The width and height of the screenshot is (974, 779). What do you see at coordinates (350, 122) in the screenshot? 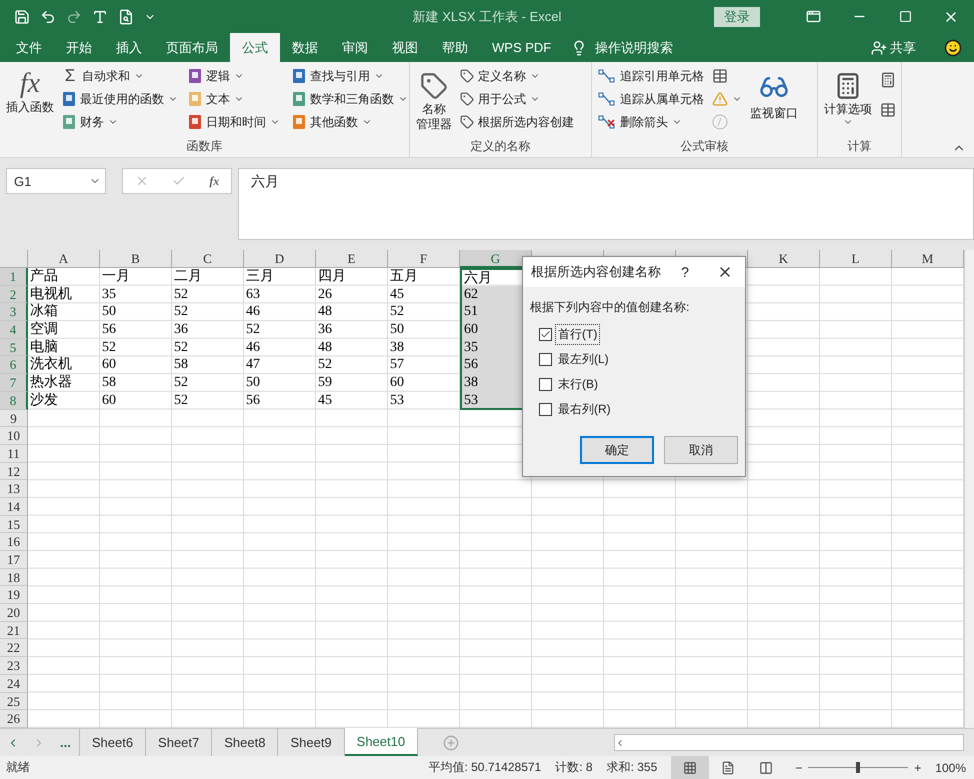
I see `function-menu-button: 其他函数` at bounding box center [350, 122].